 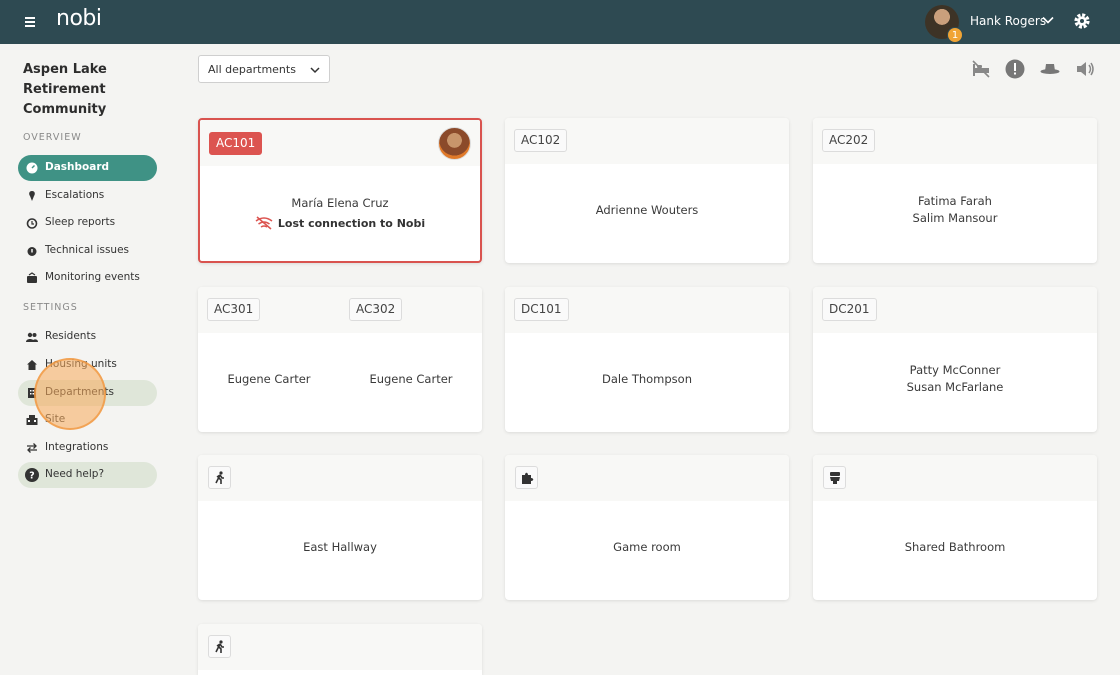 I want to click on sidebar-item-label: Site, so click(x=55, y=419).